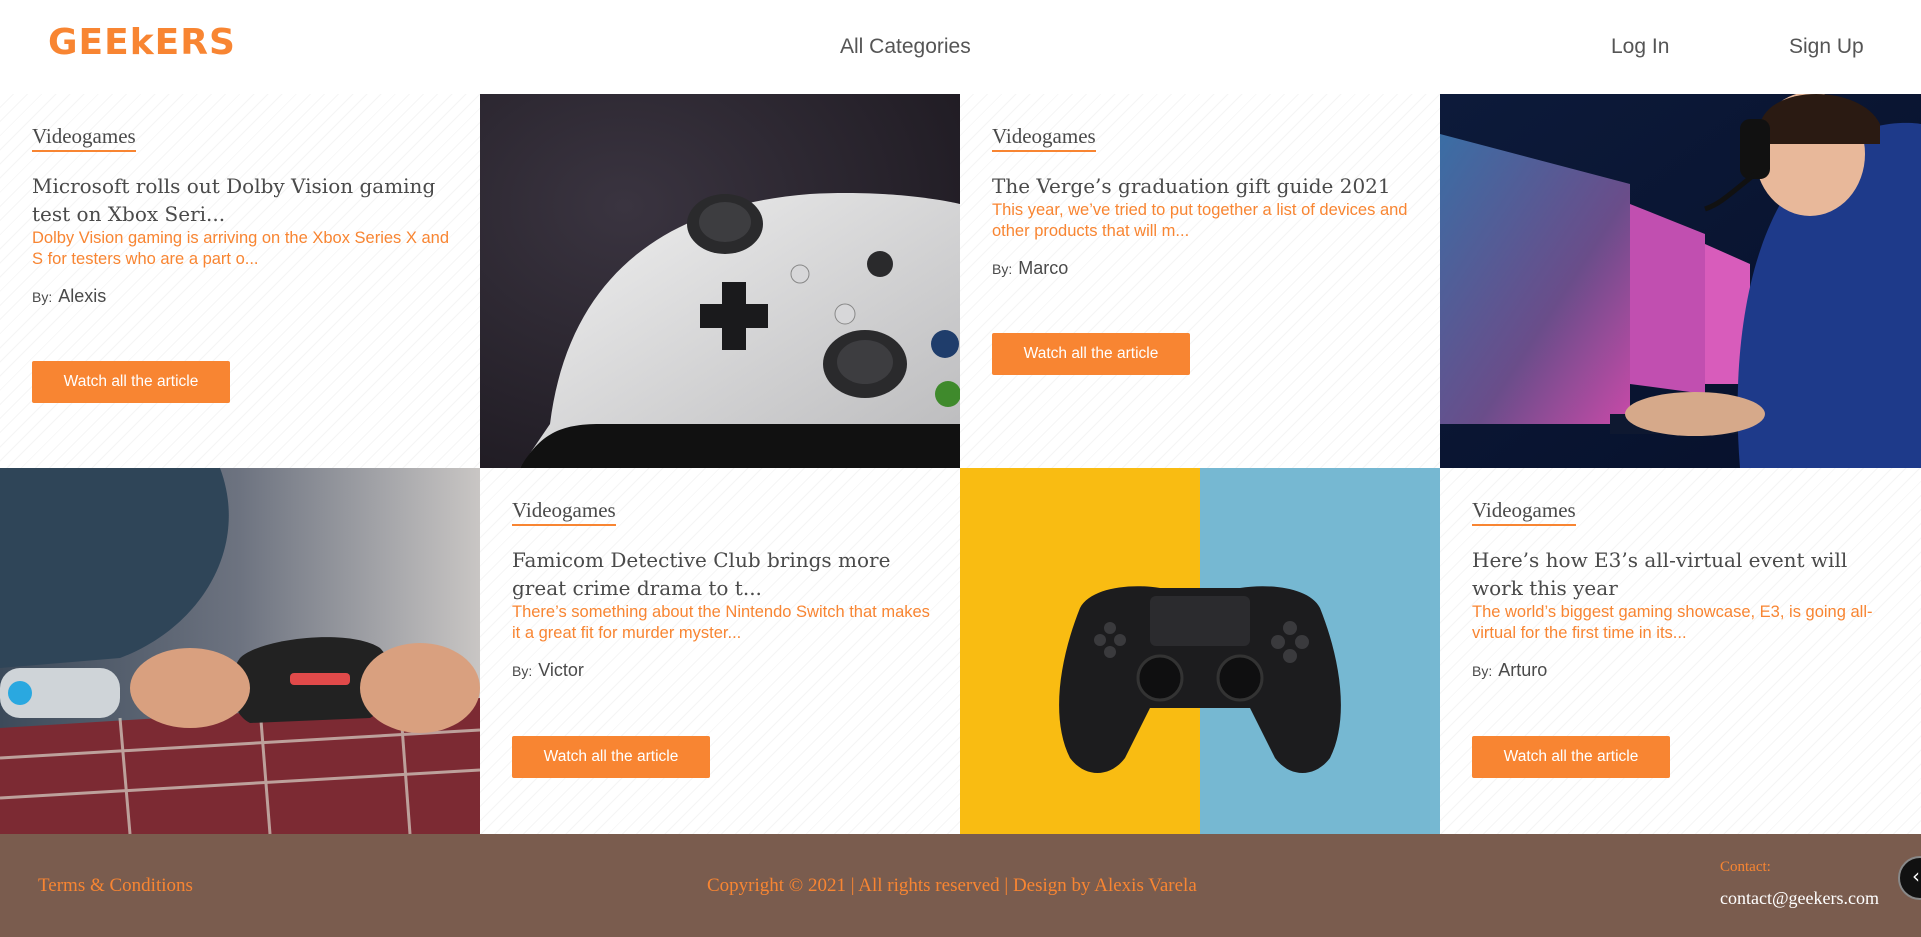 The height and width of the screenshot is (937, 1921). What do you see at coordinates (1640, 47) in the screenshot?
I see `nav-login: Log In` at bounding box center [1640, 47].